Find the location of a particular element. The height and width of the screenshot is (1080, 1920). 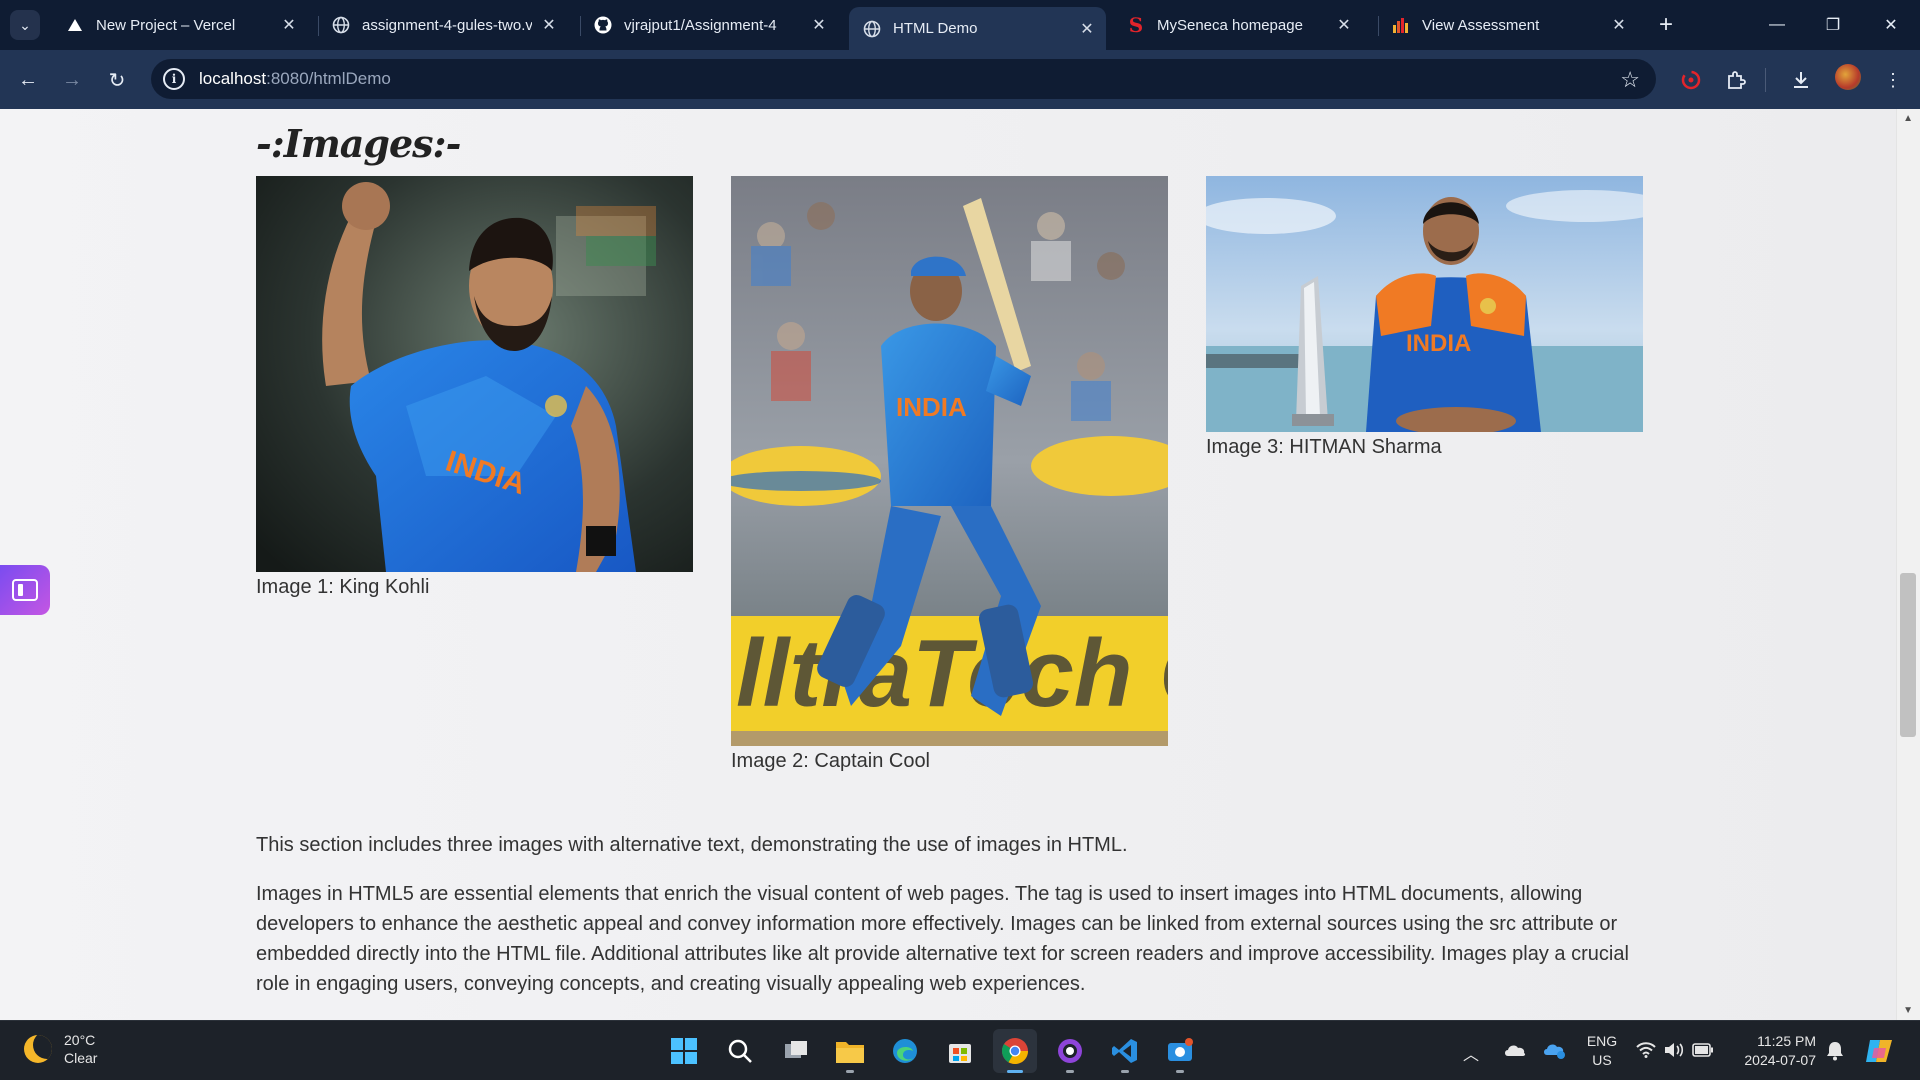

figure-1: INDIA Image 1: King Kohli is located at coordinates (474, 387).